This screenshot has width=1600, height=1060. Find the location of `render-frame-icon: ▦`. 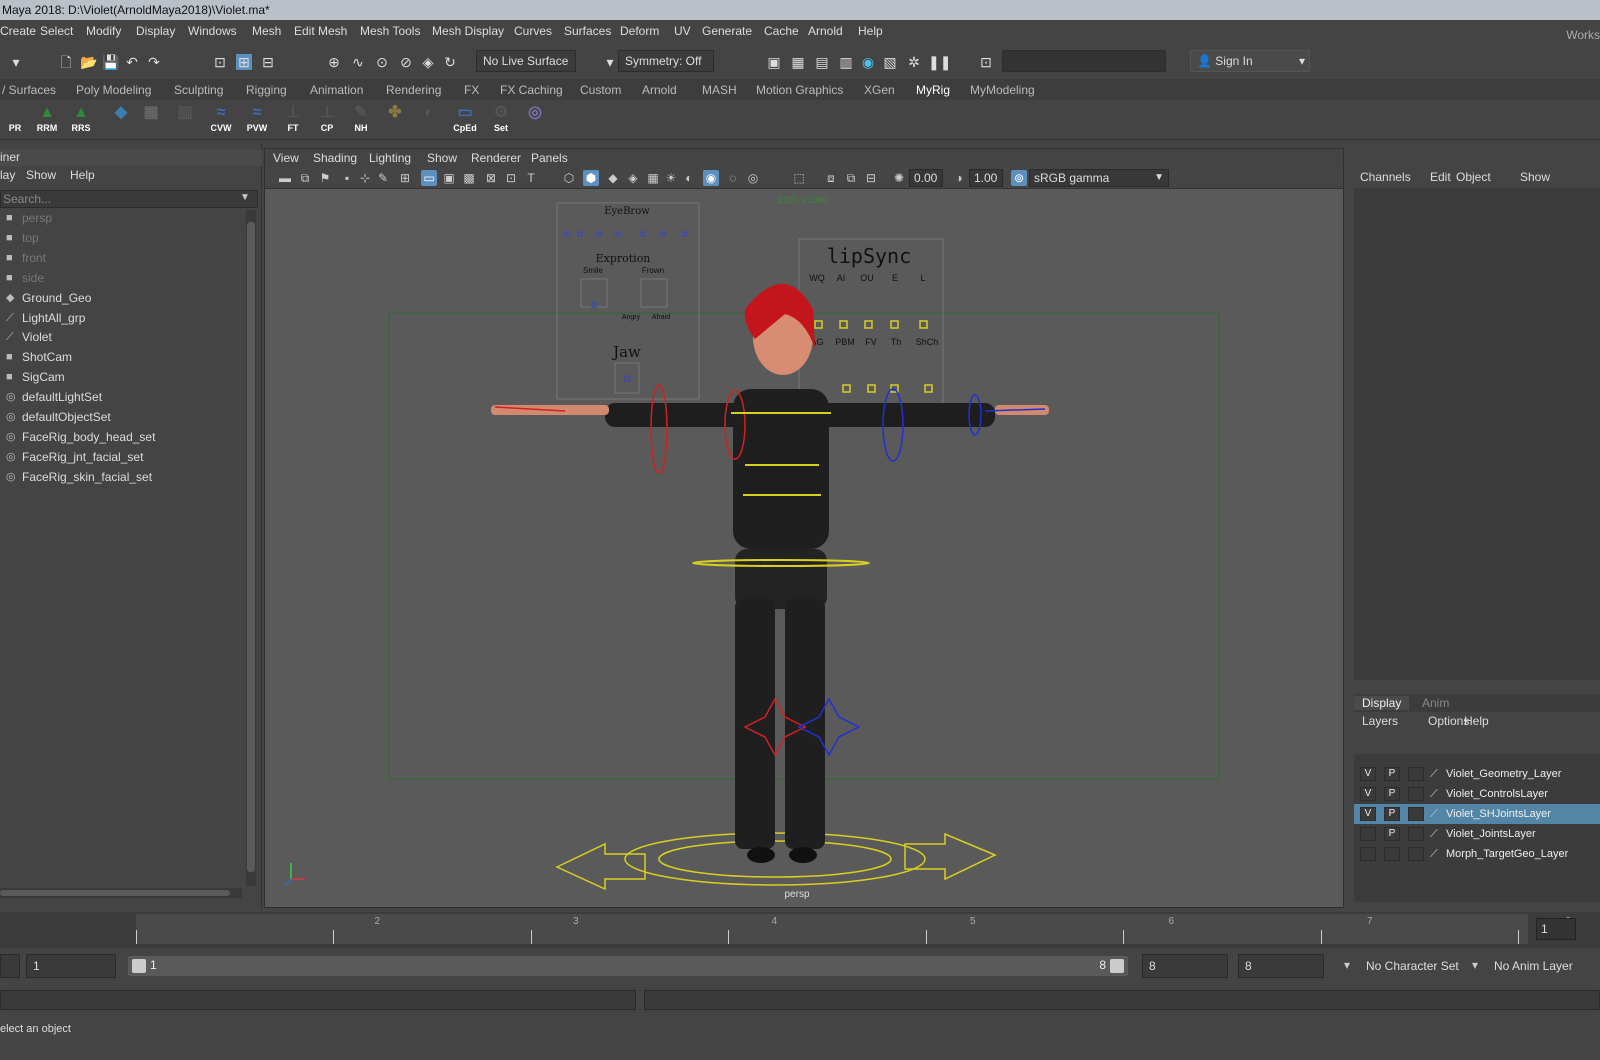

render-frame-icon: ▦ is located at coordinates (798, 62).